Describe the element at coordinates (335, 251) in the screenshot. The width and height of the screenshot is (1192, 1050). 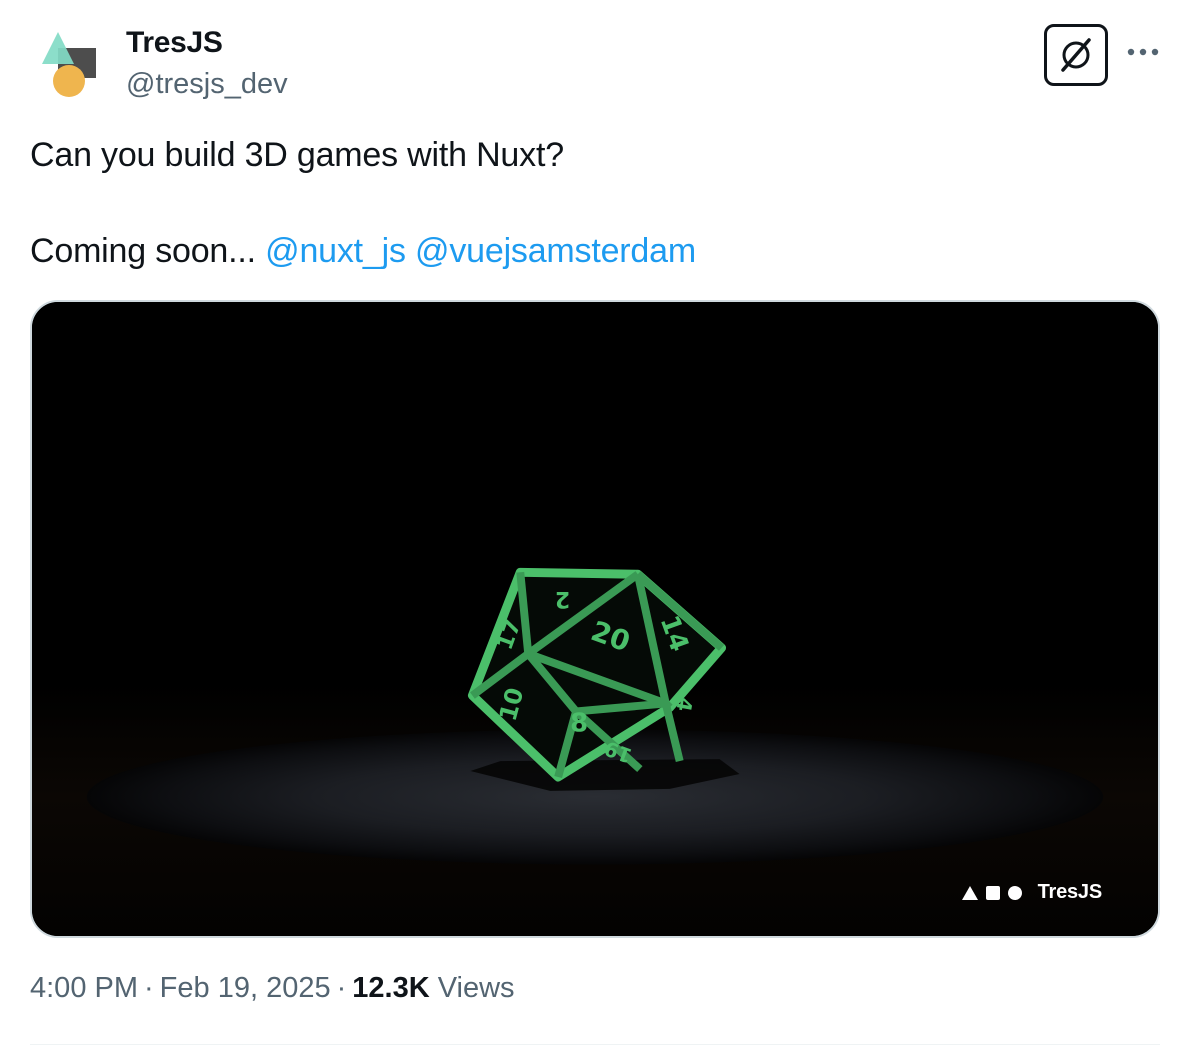
I see `mention-nuxt-js: @nuxt_js` at that location.